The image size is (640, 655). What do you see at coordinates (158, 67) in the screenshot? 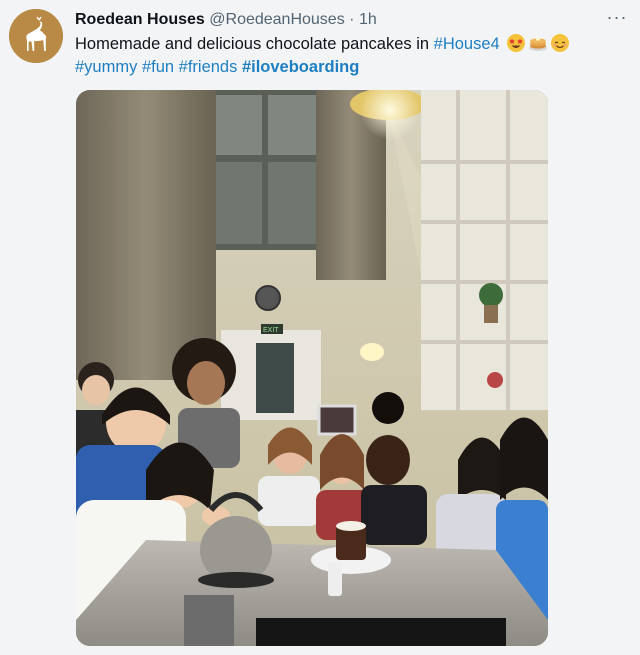
I see `hashtag-fun: #fun` at bounding box center [158, 67].